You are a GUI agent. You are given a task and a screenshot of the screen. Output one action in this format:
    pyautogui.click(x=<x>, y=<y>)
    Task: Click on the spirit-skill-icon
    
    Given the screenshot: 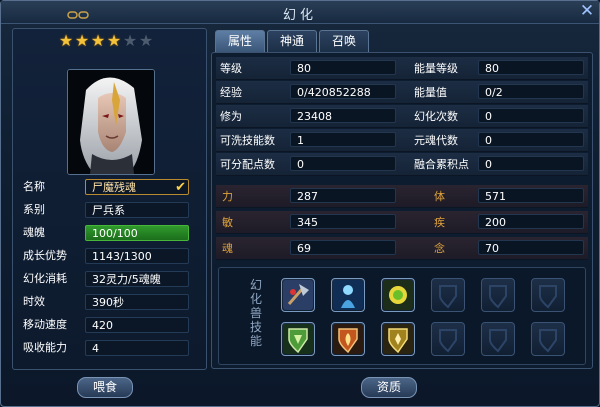 What is the action you would take?
    pyautogui.click(x=348, y=295)
    